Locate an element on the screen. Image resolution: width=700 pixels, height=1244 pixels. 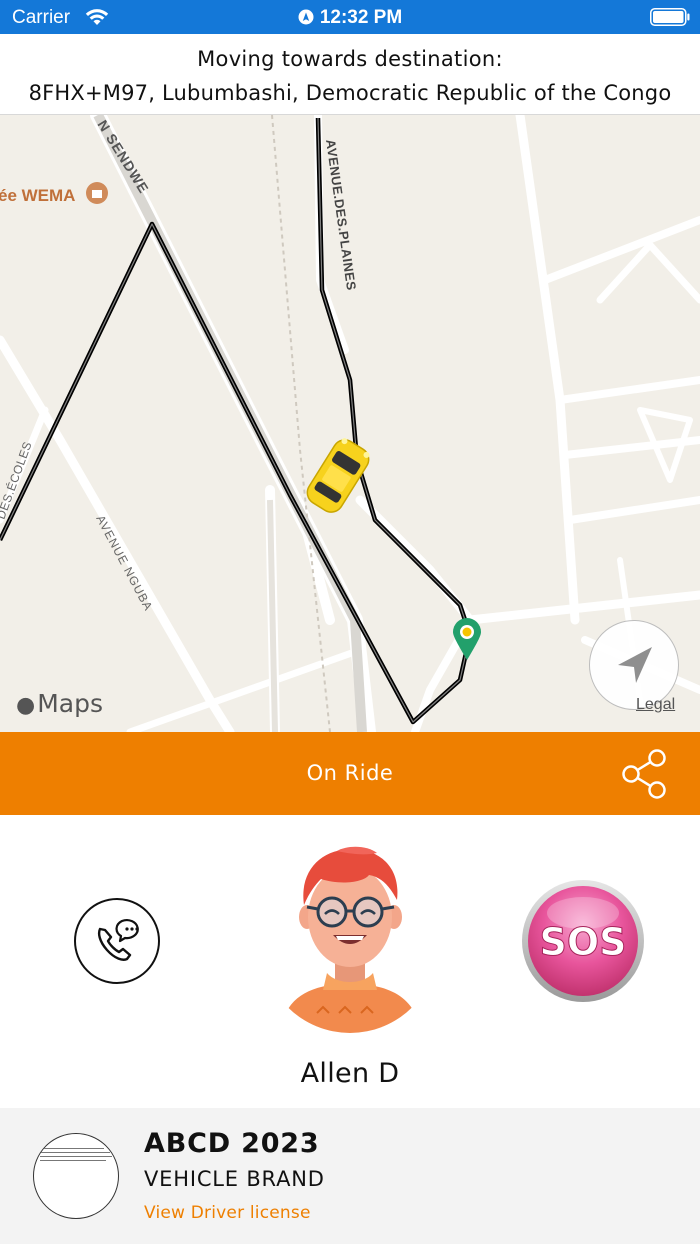
street-label-nguba: AVENUE NGUBA is located at coordinates (124, 563).